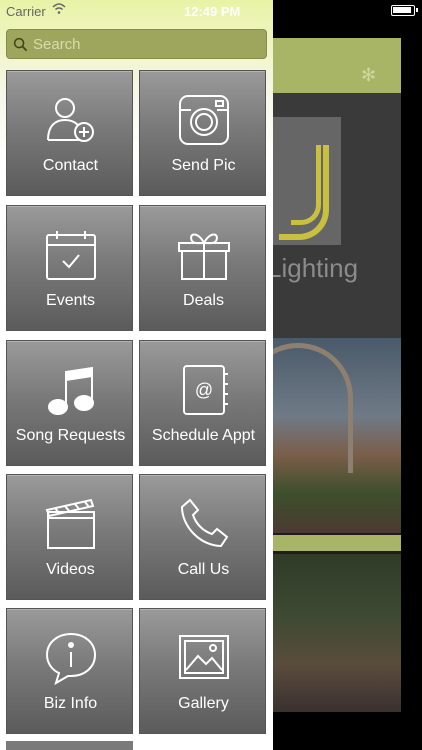 This screenshot has width=422, height=750. Describe the element at coordinates (69, 745) in the screenshot. I see `next-tile-partial` at that location.